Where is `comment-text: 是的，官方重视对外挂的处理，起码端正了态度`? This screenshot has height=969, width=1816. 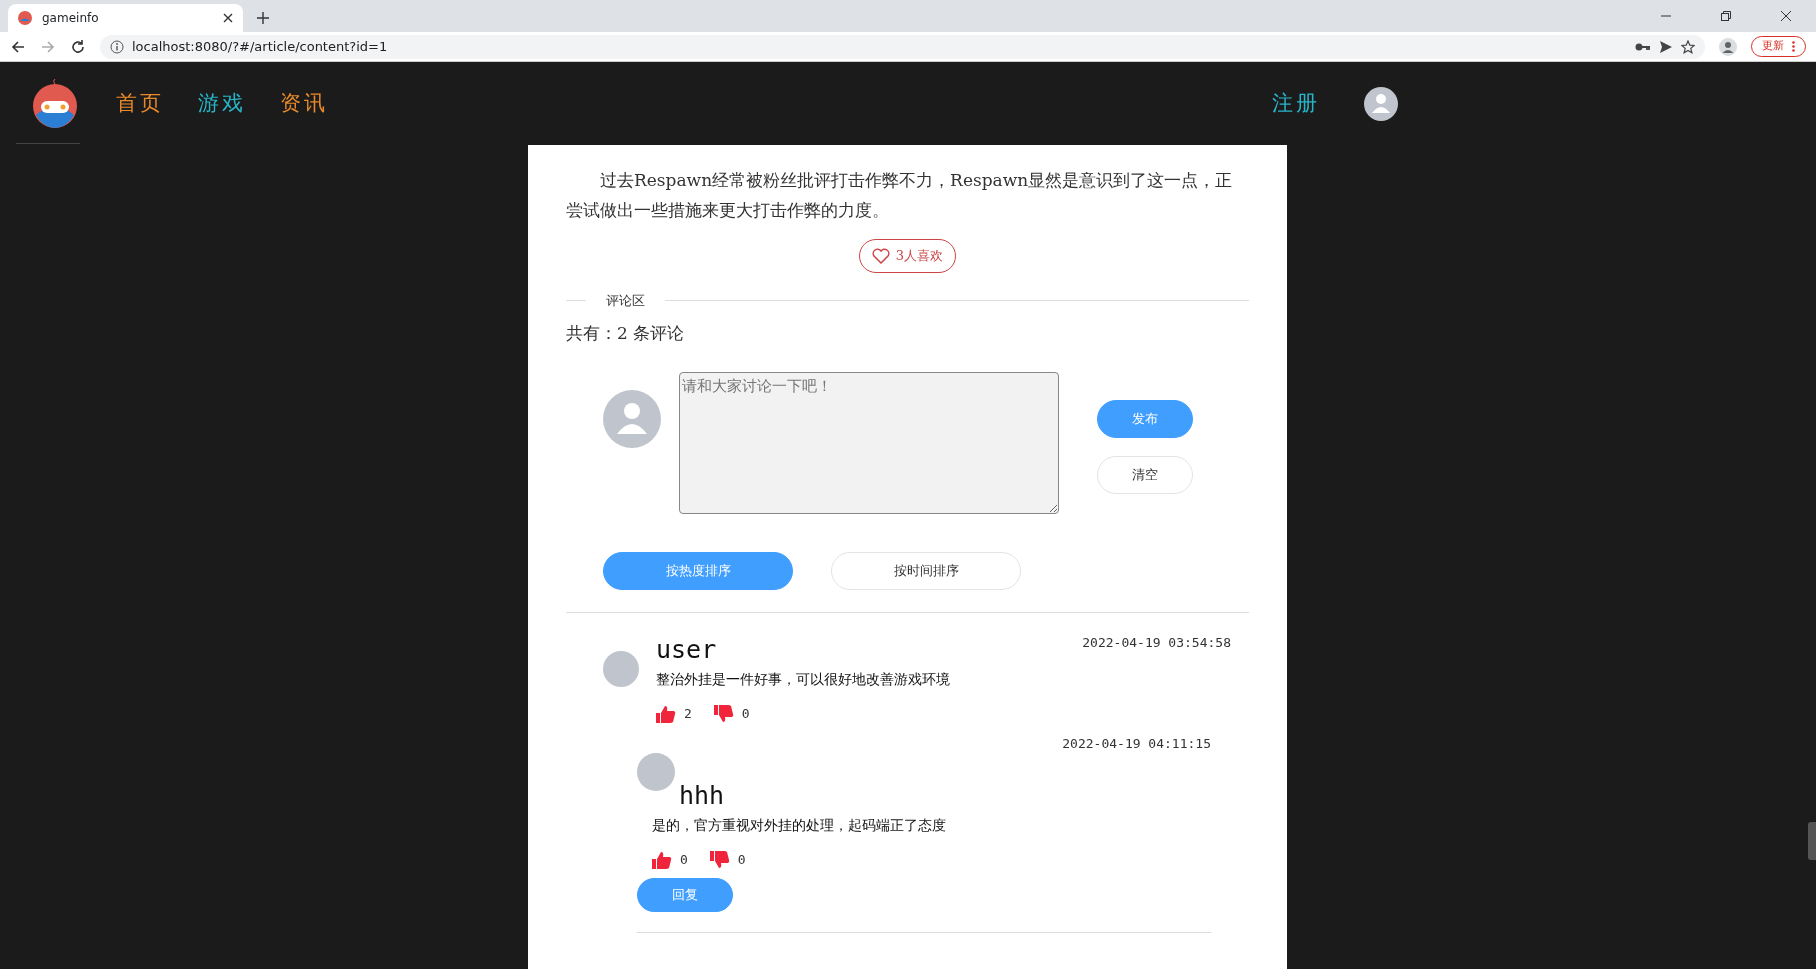
comment-text: 是的，官方重视对外挂的处理，起码端正了态度 is located at coordinates (799, 825).